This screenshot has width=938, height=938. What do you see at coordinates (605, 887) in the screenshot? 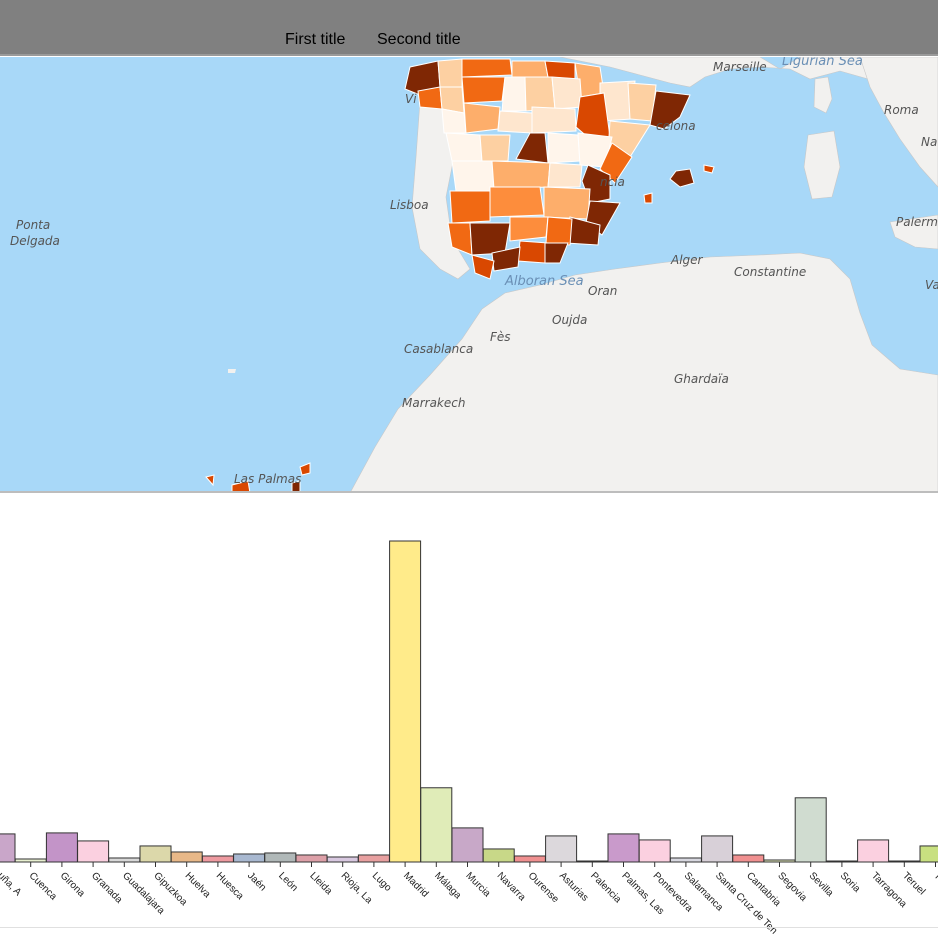
I see `x-tick-label: Palencia` at bounding box center [605, 887].